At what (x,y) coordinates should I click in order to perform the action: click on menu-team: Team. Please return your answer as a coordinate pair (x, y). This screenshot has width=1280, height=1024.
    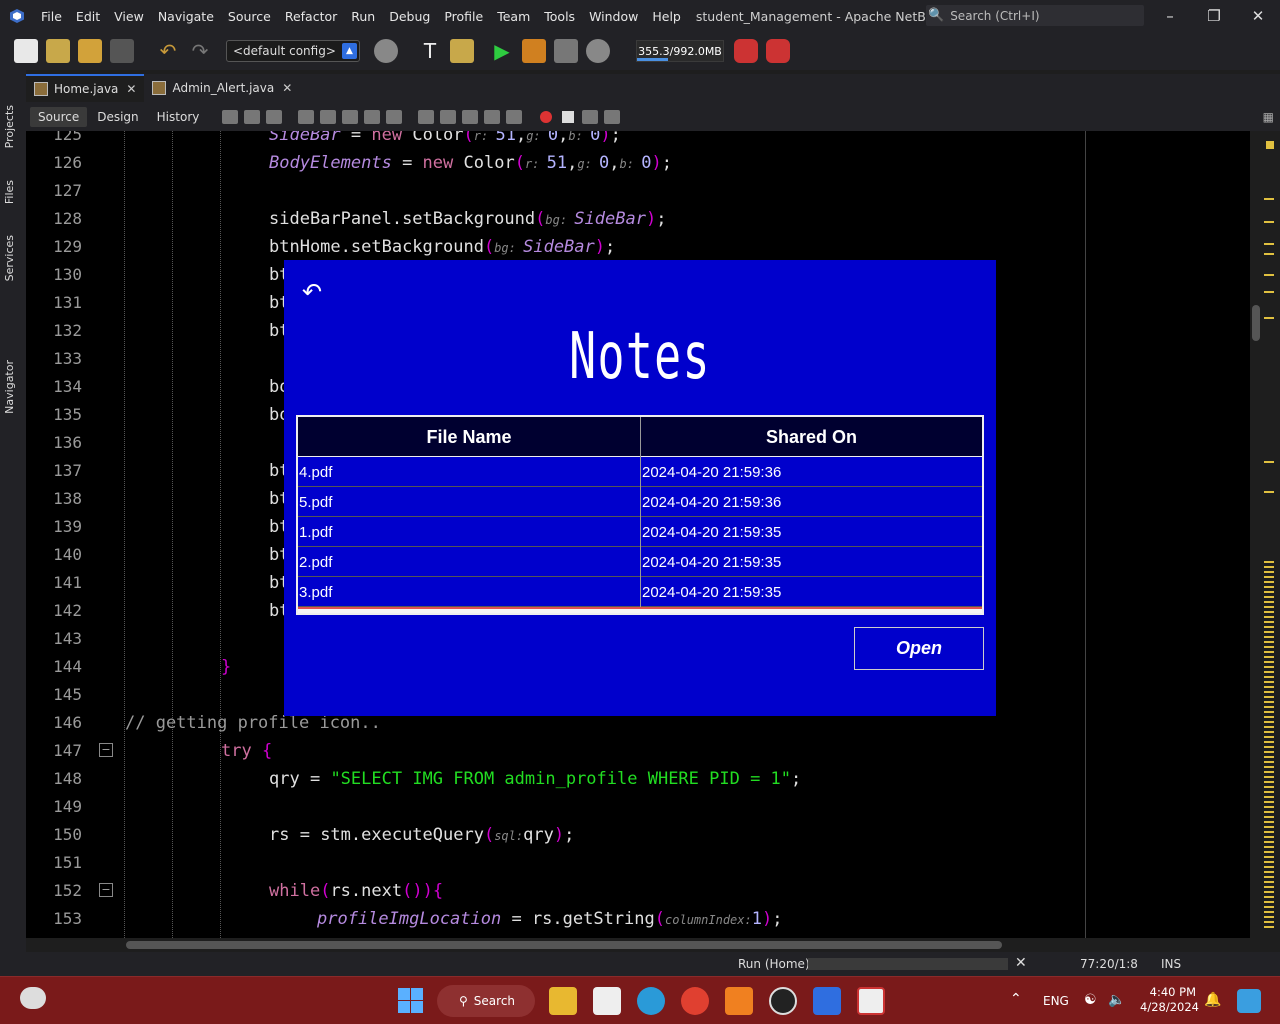
    Looking at the image, I should click on (513, 16).